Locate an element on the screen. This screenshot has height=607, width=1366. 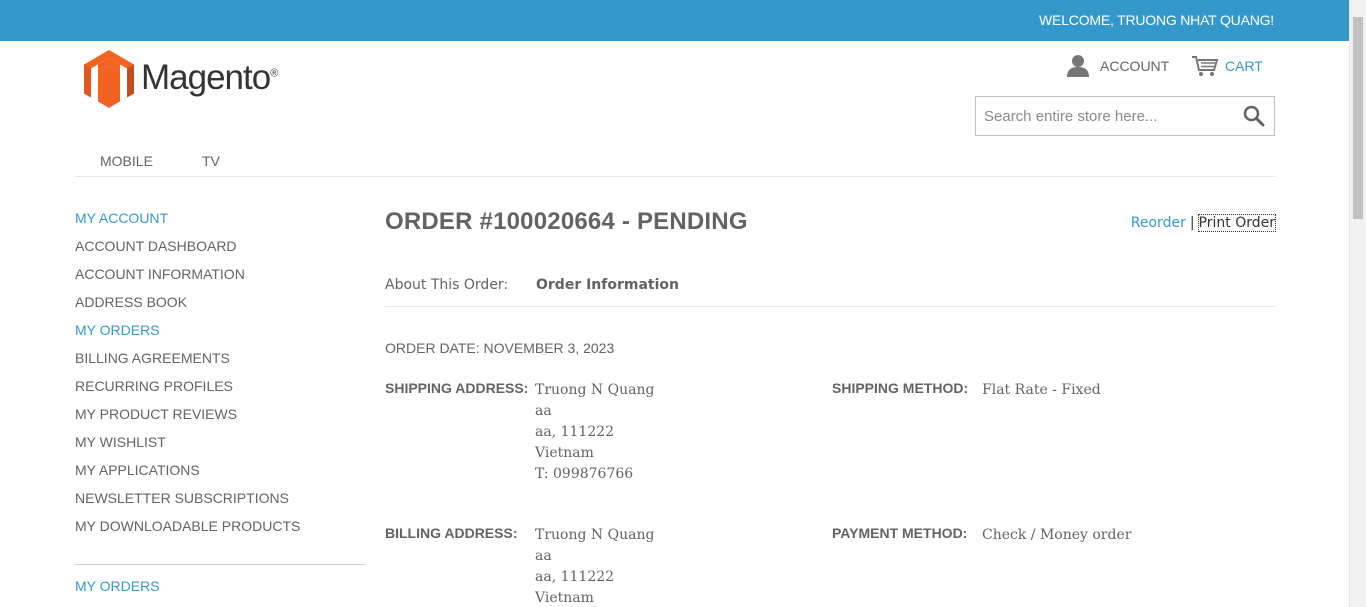
tab-order-information: Order Information is located at coordinates (607, 285).